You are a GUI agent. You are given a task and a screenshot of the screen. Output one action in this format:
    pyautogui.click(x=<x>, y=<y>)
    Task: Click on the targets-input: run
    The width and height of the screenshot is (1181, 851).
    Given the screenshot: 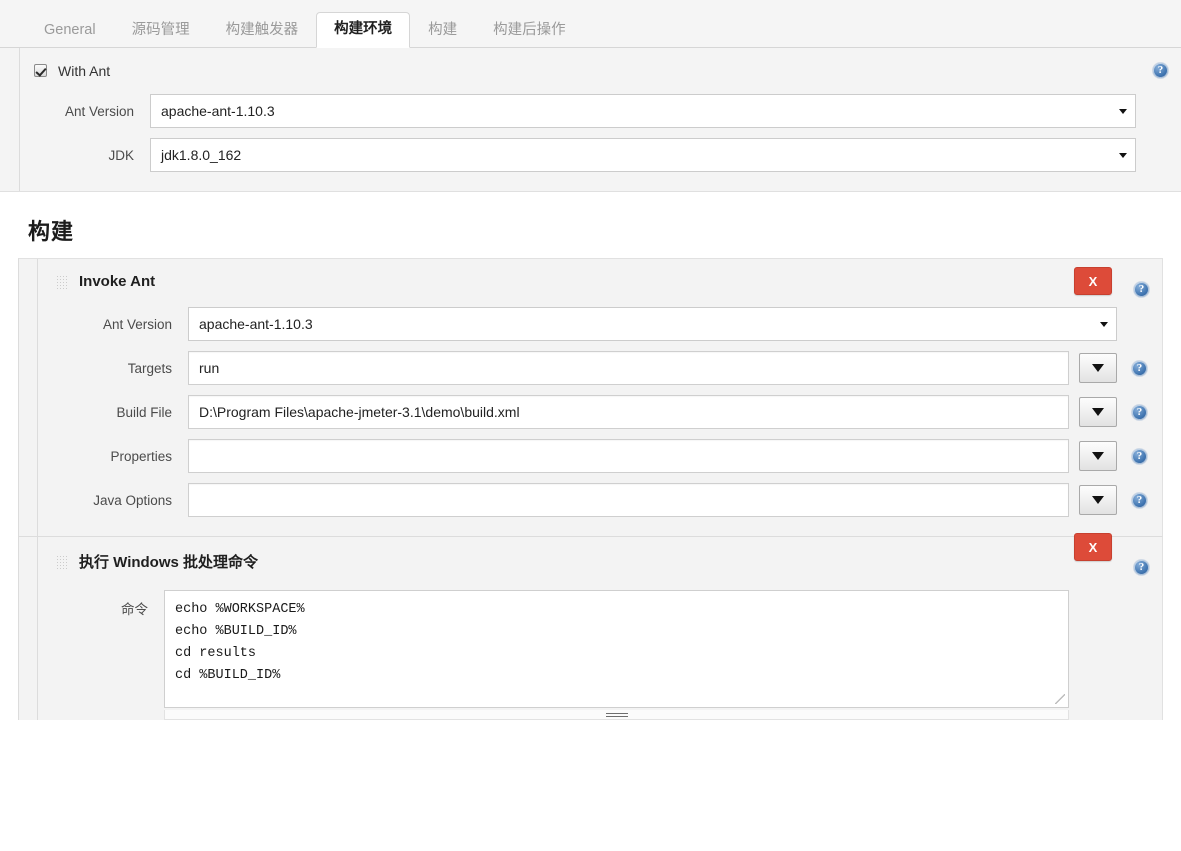 What is the action you would take?
    pyautogui.click(x=628, y=368)
    